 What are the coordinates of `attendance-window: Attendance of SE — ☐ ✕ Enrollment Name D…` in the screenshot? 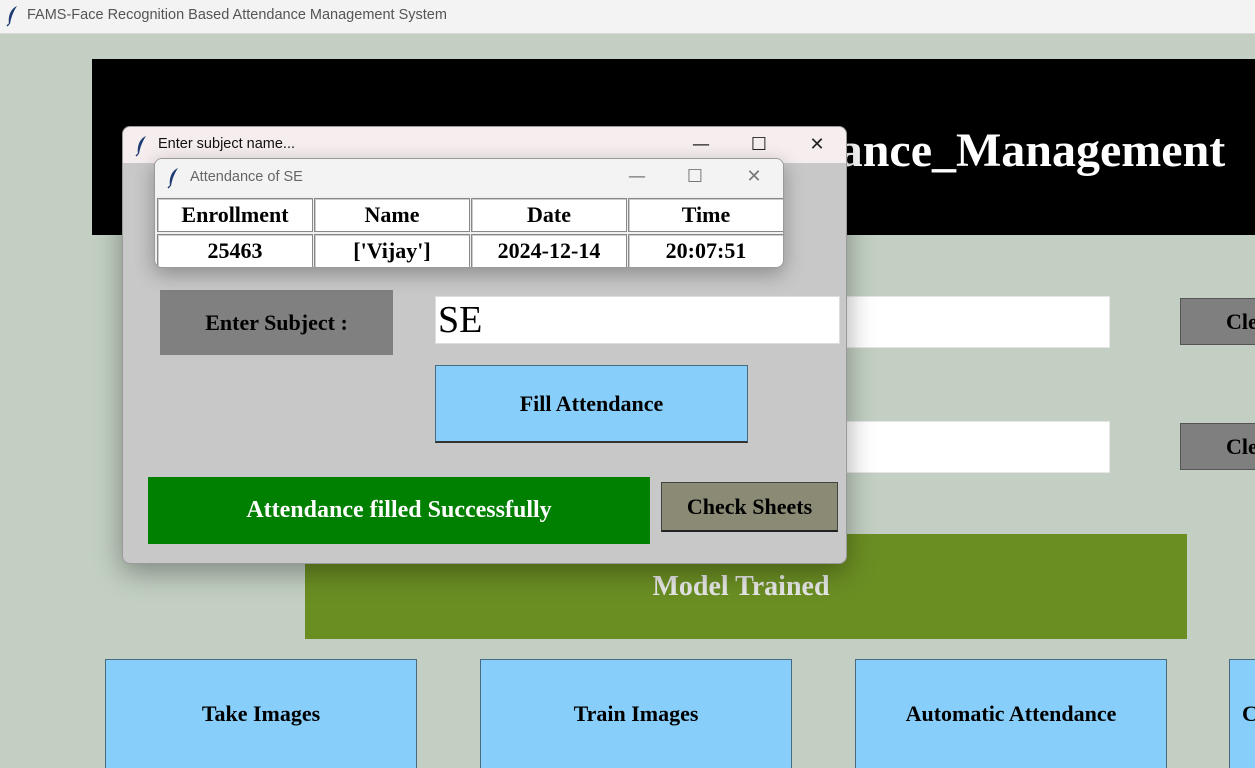 It's located at (469, 213).